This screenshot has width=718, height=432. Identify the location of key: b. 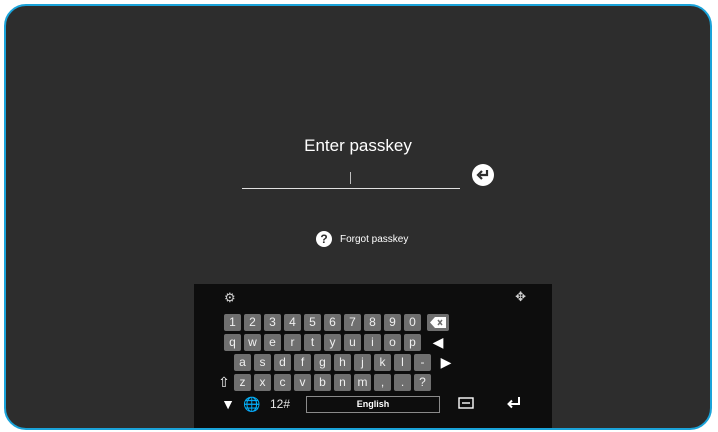
(322, 382).